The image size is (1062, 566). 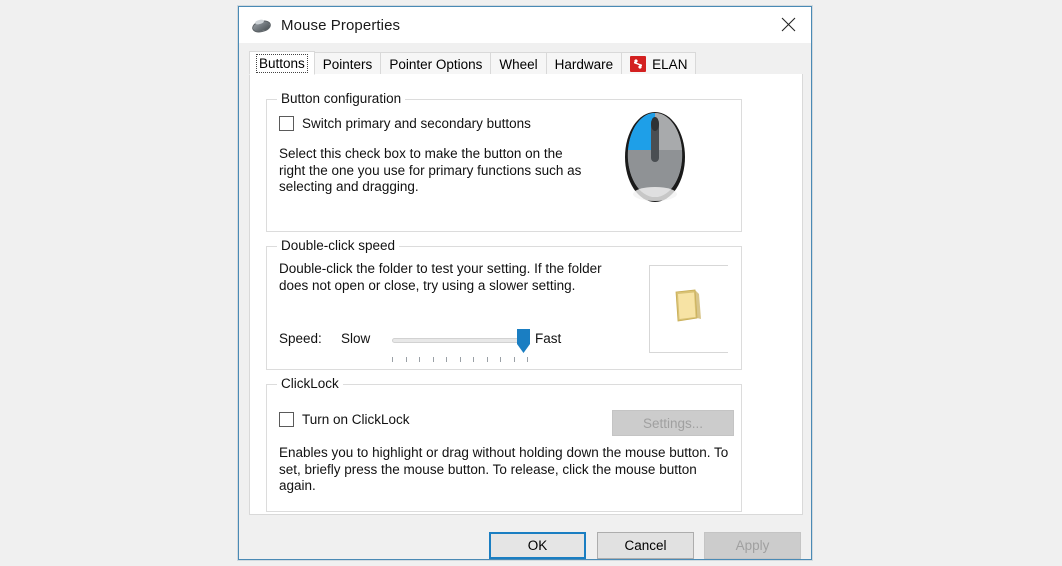 I want to click on apply-button-label: Apply, so click(x=752, y=545).